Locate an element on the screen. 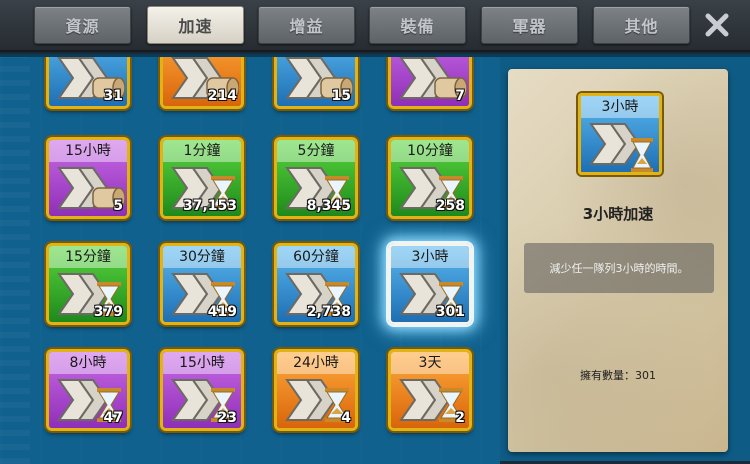  tab-speedups: 加速 is located at coordinates (195, 25).